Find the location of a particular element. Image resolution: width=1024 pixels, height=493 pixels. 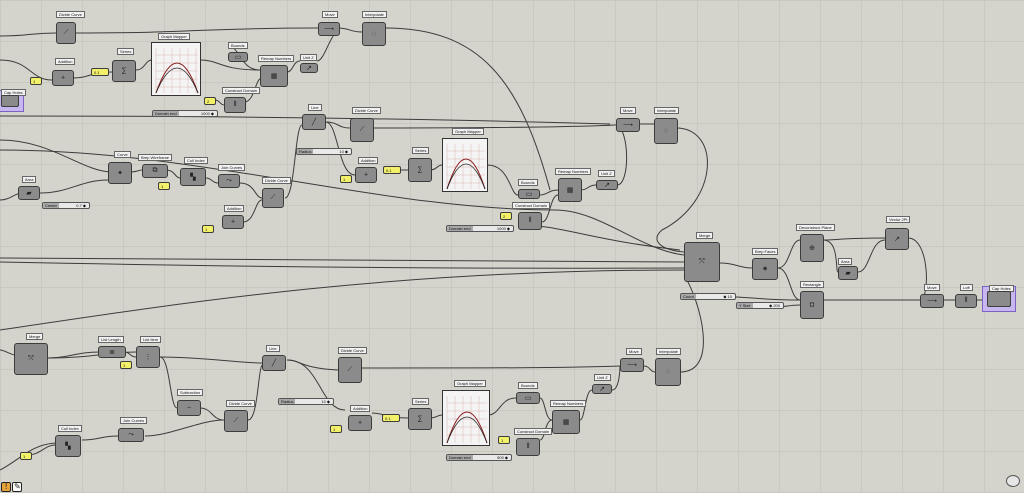

curve-node: ✦ is located at coordinates (120, 173).